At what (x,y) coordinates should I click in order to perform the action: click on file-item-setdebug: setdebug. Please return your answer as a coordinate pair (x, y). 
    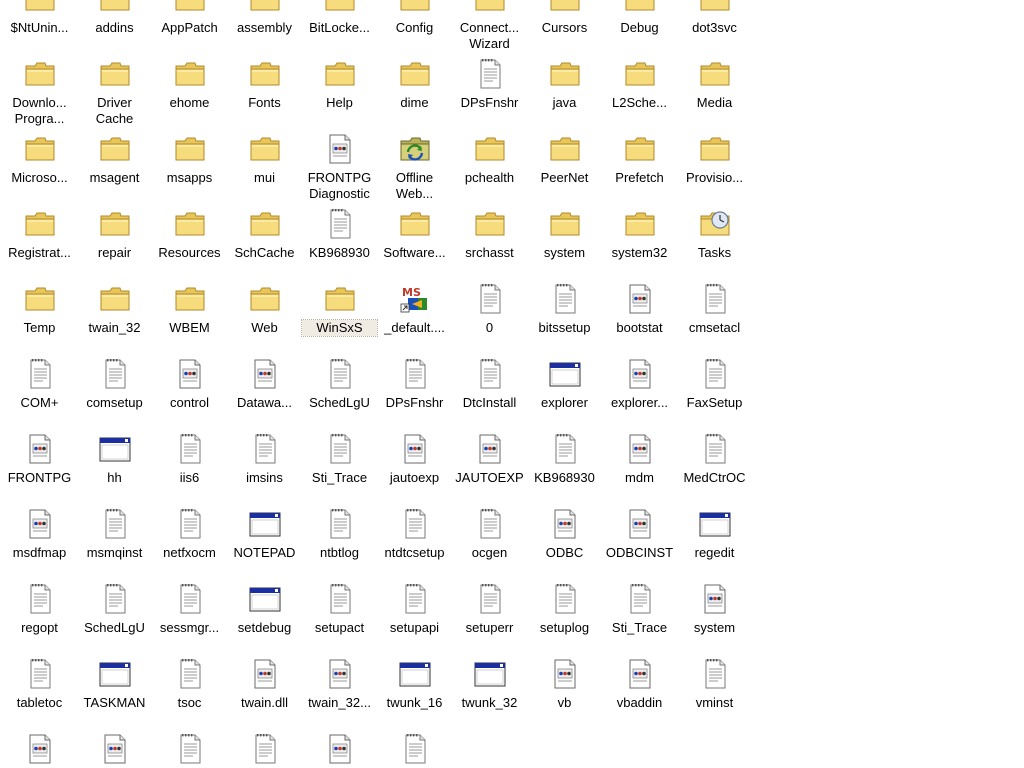
    Looking at the image, I should click on (264, 609).